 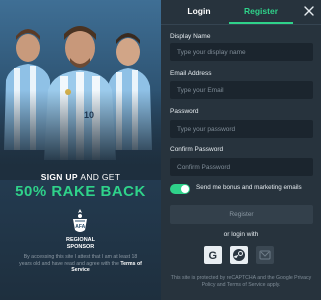 I want to click on svg-text: G, so click(x=213, y=256).